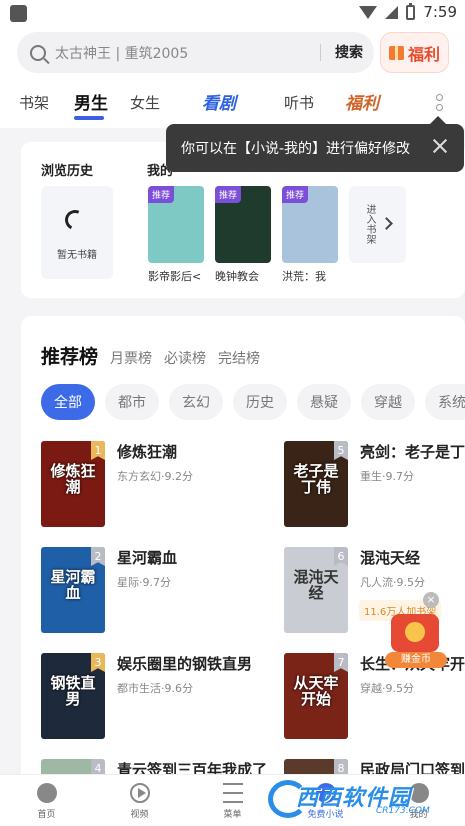 The width and height of the screenshot is (465, 826). Describe the element at coordinates (141, 591) in the screenshot. I see `rank-book: 星河霸血 2 星河霸血 星际·9.7分` at that location.